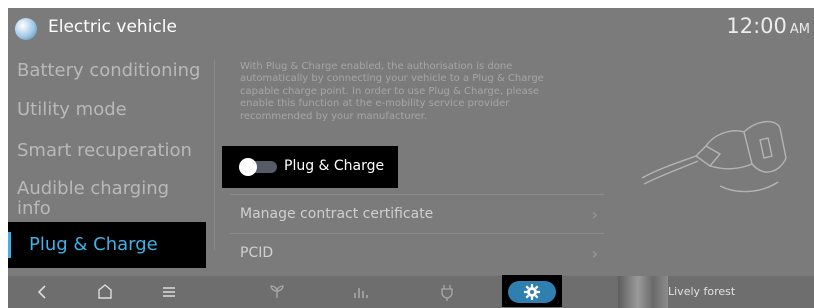  Describe the element at coordinates (417, 254) in the screenshot. I see `pcid-row: PCID ›` at that location.